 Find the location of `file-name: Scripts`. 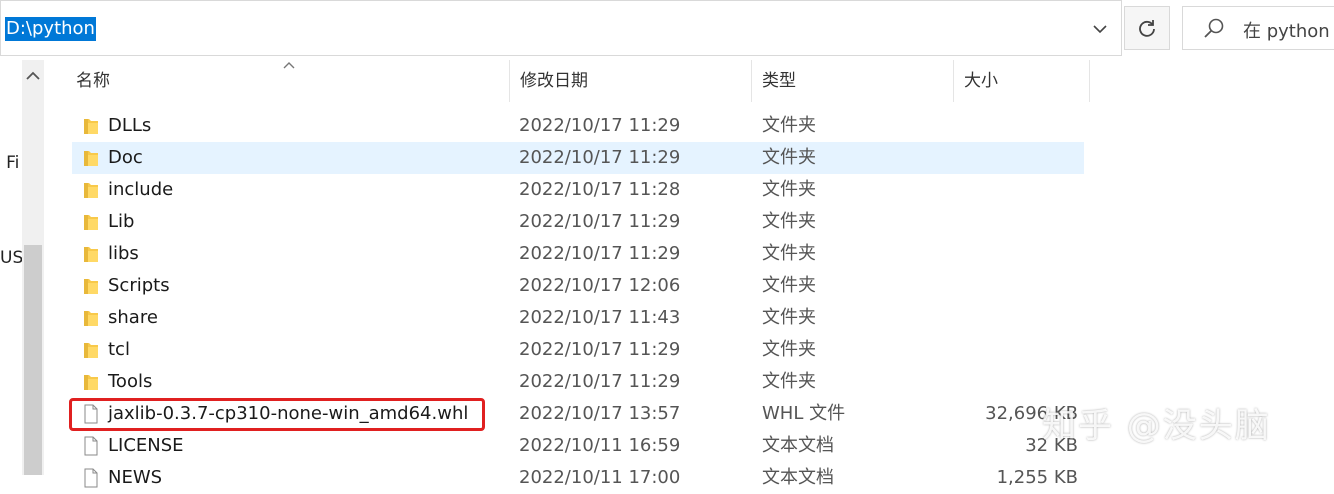

file-name: Scripts is located at coordinates (139, 285).